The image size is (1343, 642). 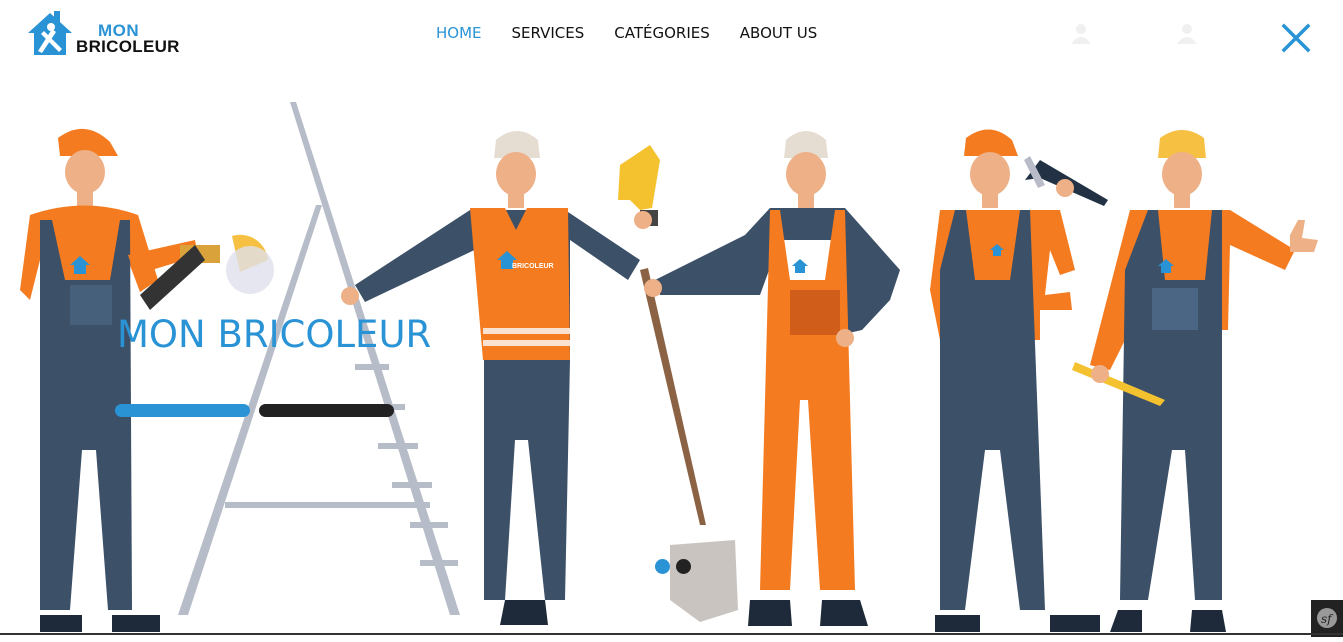 I want to click on nav-about-us: ABOUT US, so click(x=779, y=33).